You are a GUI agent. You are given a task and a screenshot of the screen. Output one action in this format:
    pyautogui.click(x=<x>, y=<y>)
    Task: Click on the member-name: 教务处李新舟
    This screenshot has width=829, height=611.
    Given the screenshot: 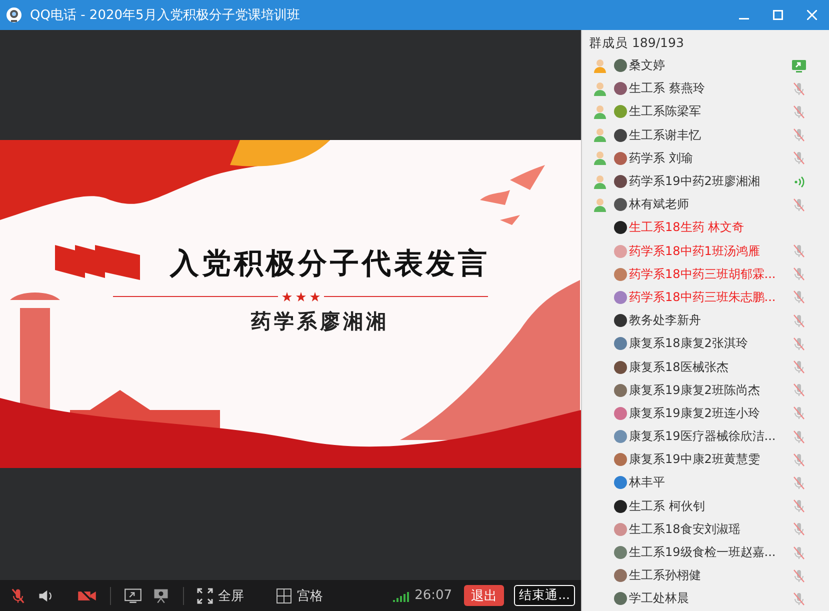 What is the action you would take?
    pyautogui.click(x=665, y=321)
    